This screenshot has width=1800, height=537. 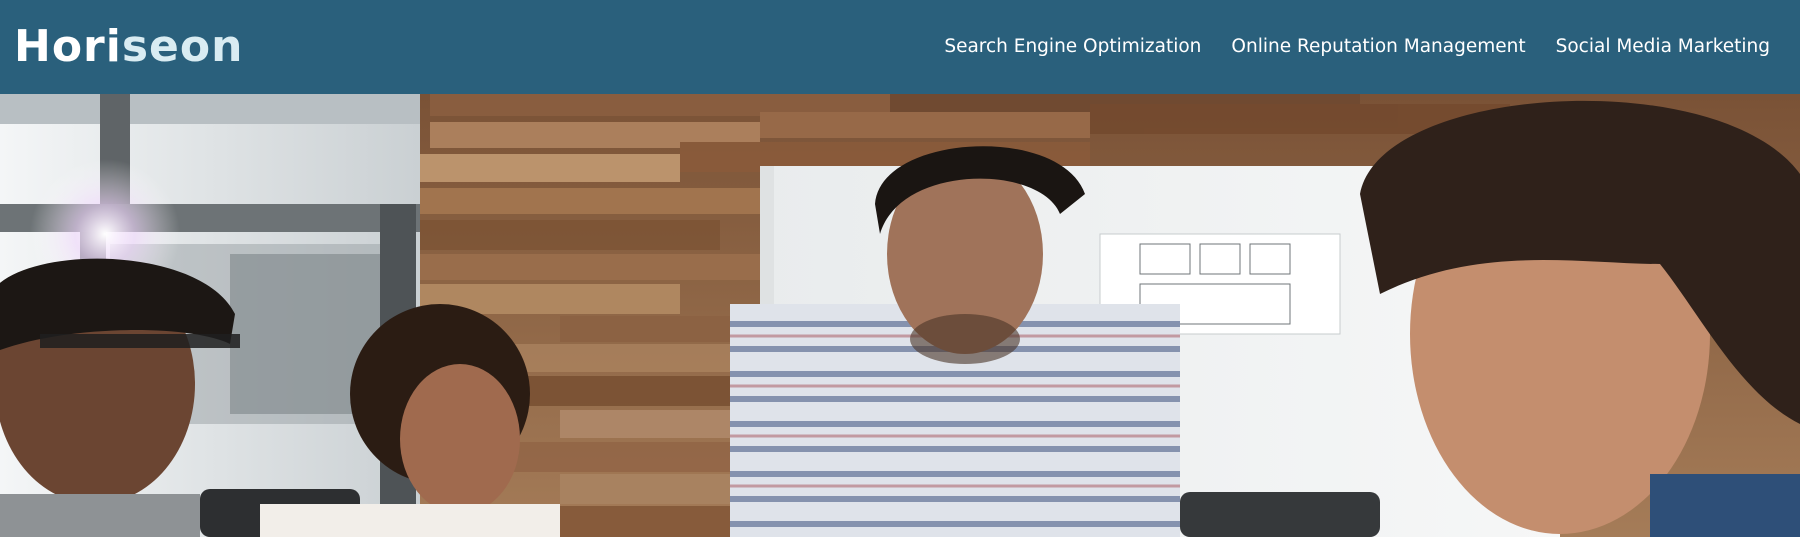 What do you see at coordinates (1378, 46) in the screenshot?
I see `nav-link-reputation: Online Reputation Management` at bounding box center [1378, 46].